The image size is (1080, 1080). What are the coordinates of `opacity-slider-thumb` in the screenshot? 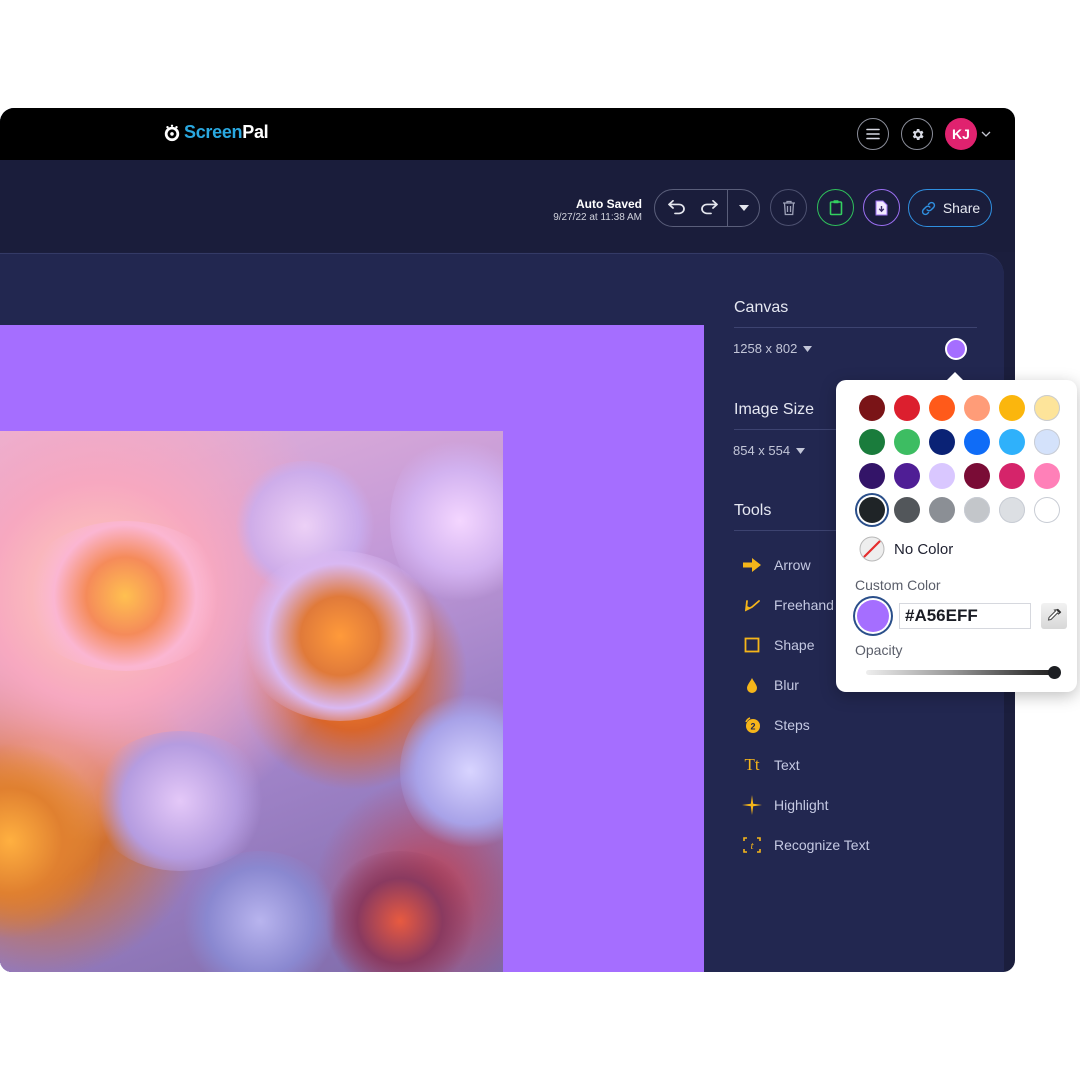 It's located at (1054, 672).